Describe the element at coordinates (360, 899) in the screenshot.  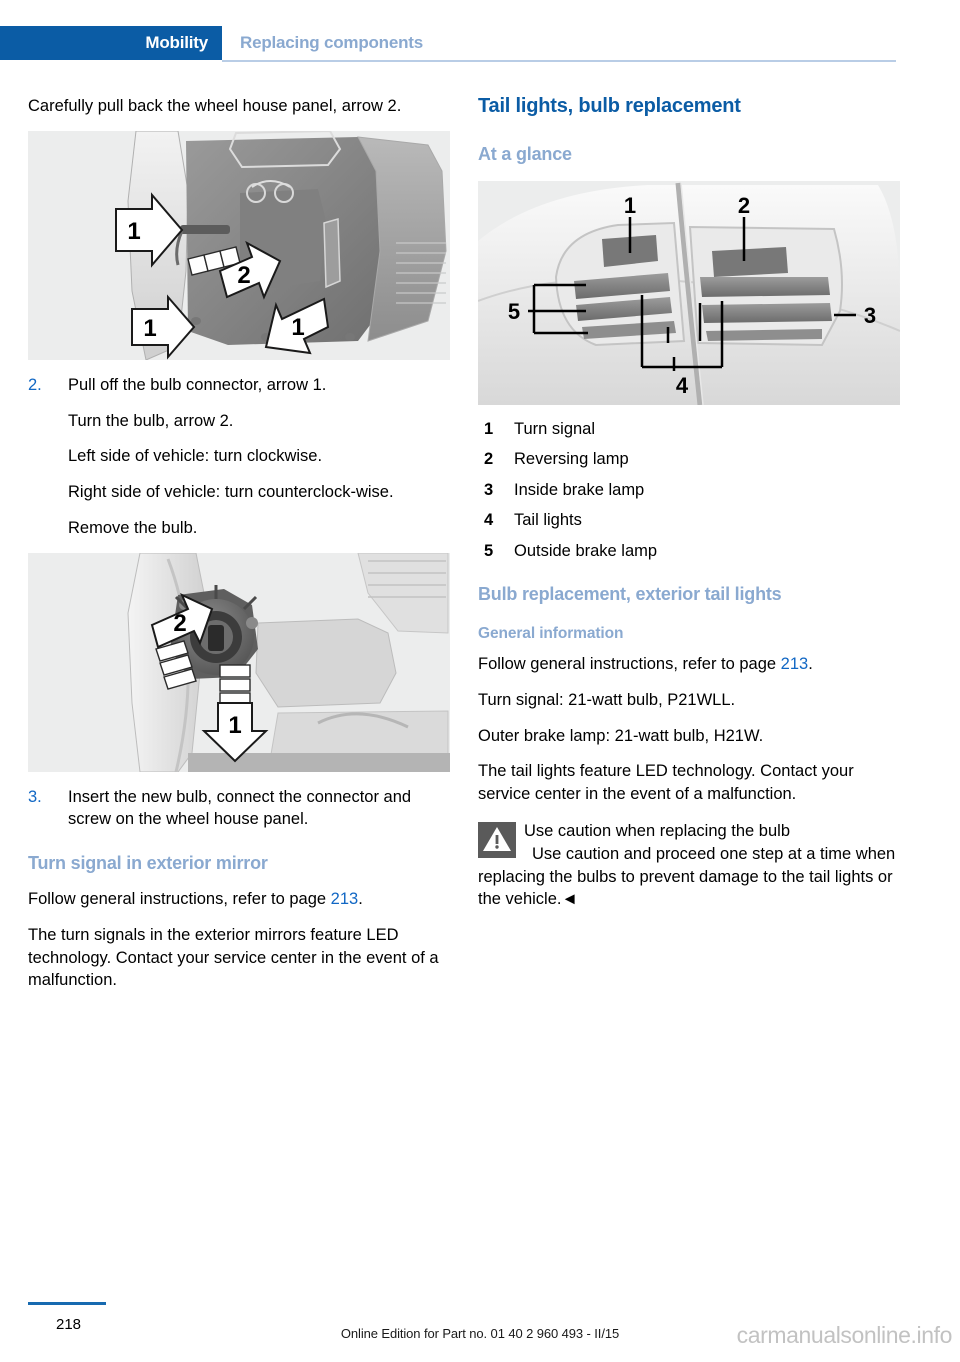
I see `mirror-ref-after: .` at that location.